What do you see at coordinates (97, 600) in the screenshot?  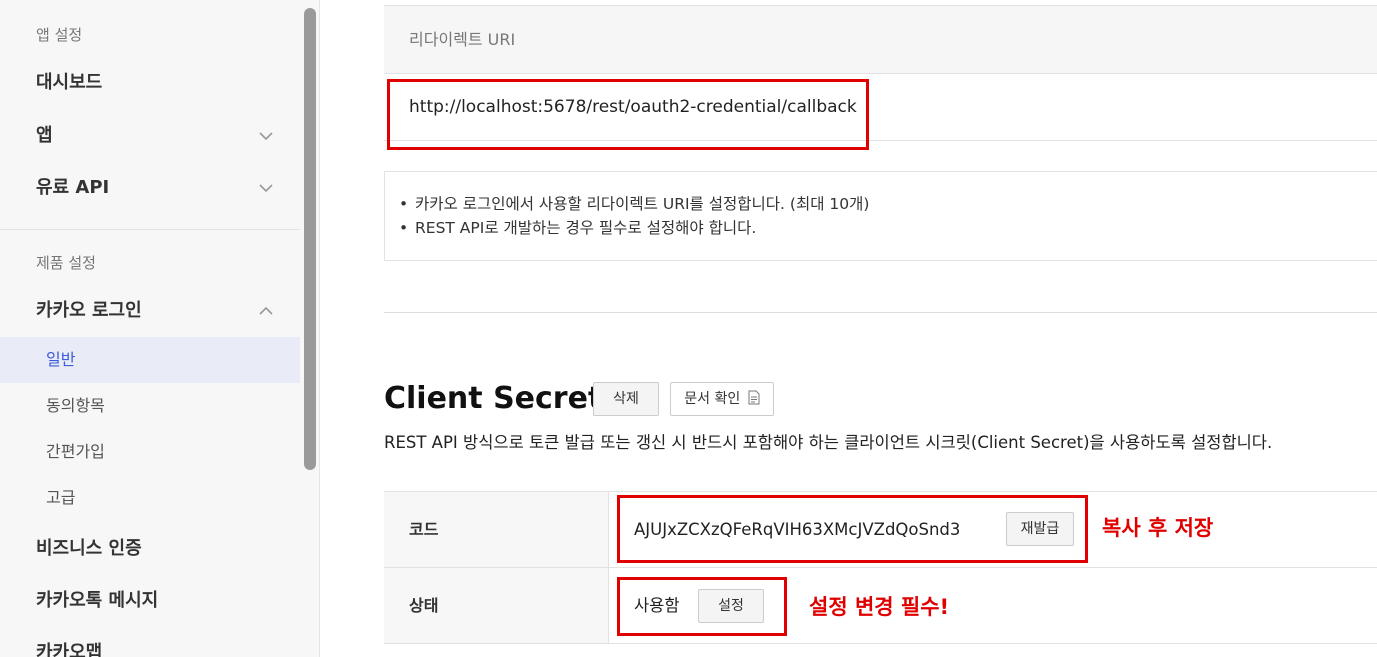 I see `sidebar-item-label: 카카오톡 메시지` at bounding box center [97, 600].